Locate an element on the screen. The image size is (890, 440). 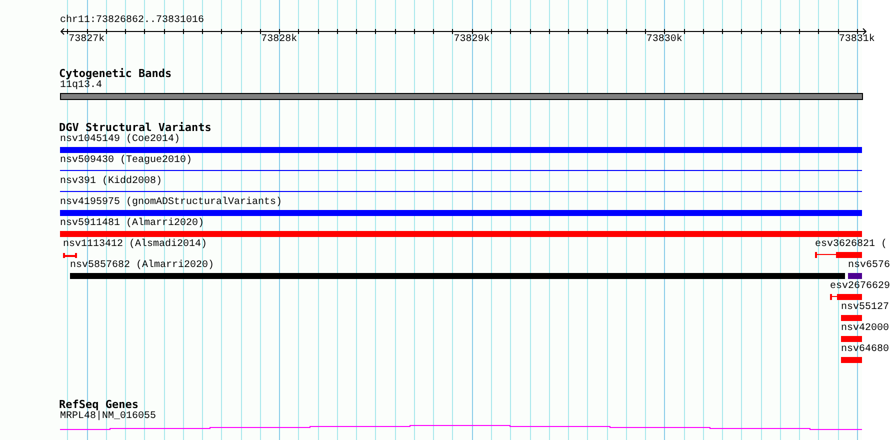
variant-label: nsv5857682 (Almarri2020) is located at coordinates (142, 265).